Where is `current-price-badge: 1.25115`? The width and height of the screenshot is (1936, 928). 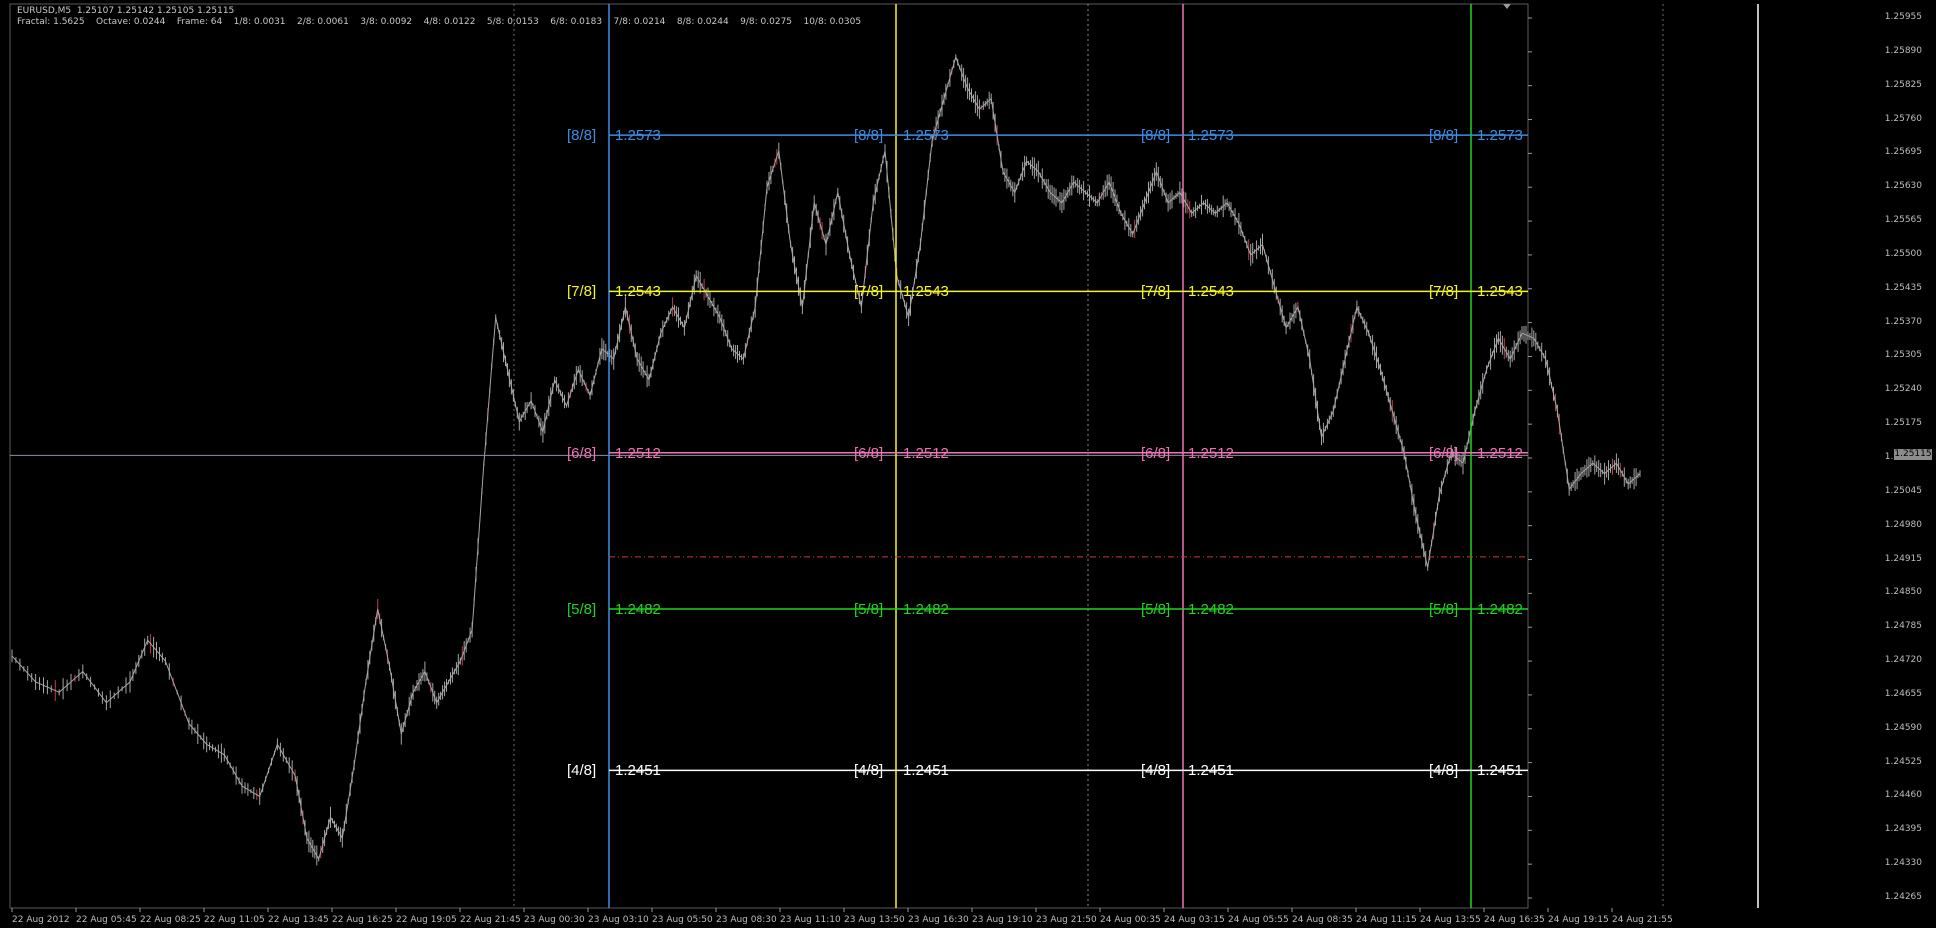 current-price-badge: 1.25115 is located at coordinates (1913, 455).